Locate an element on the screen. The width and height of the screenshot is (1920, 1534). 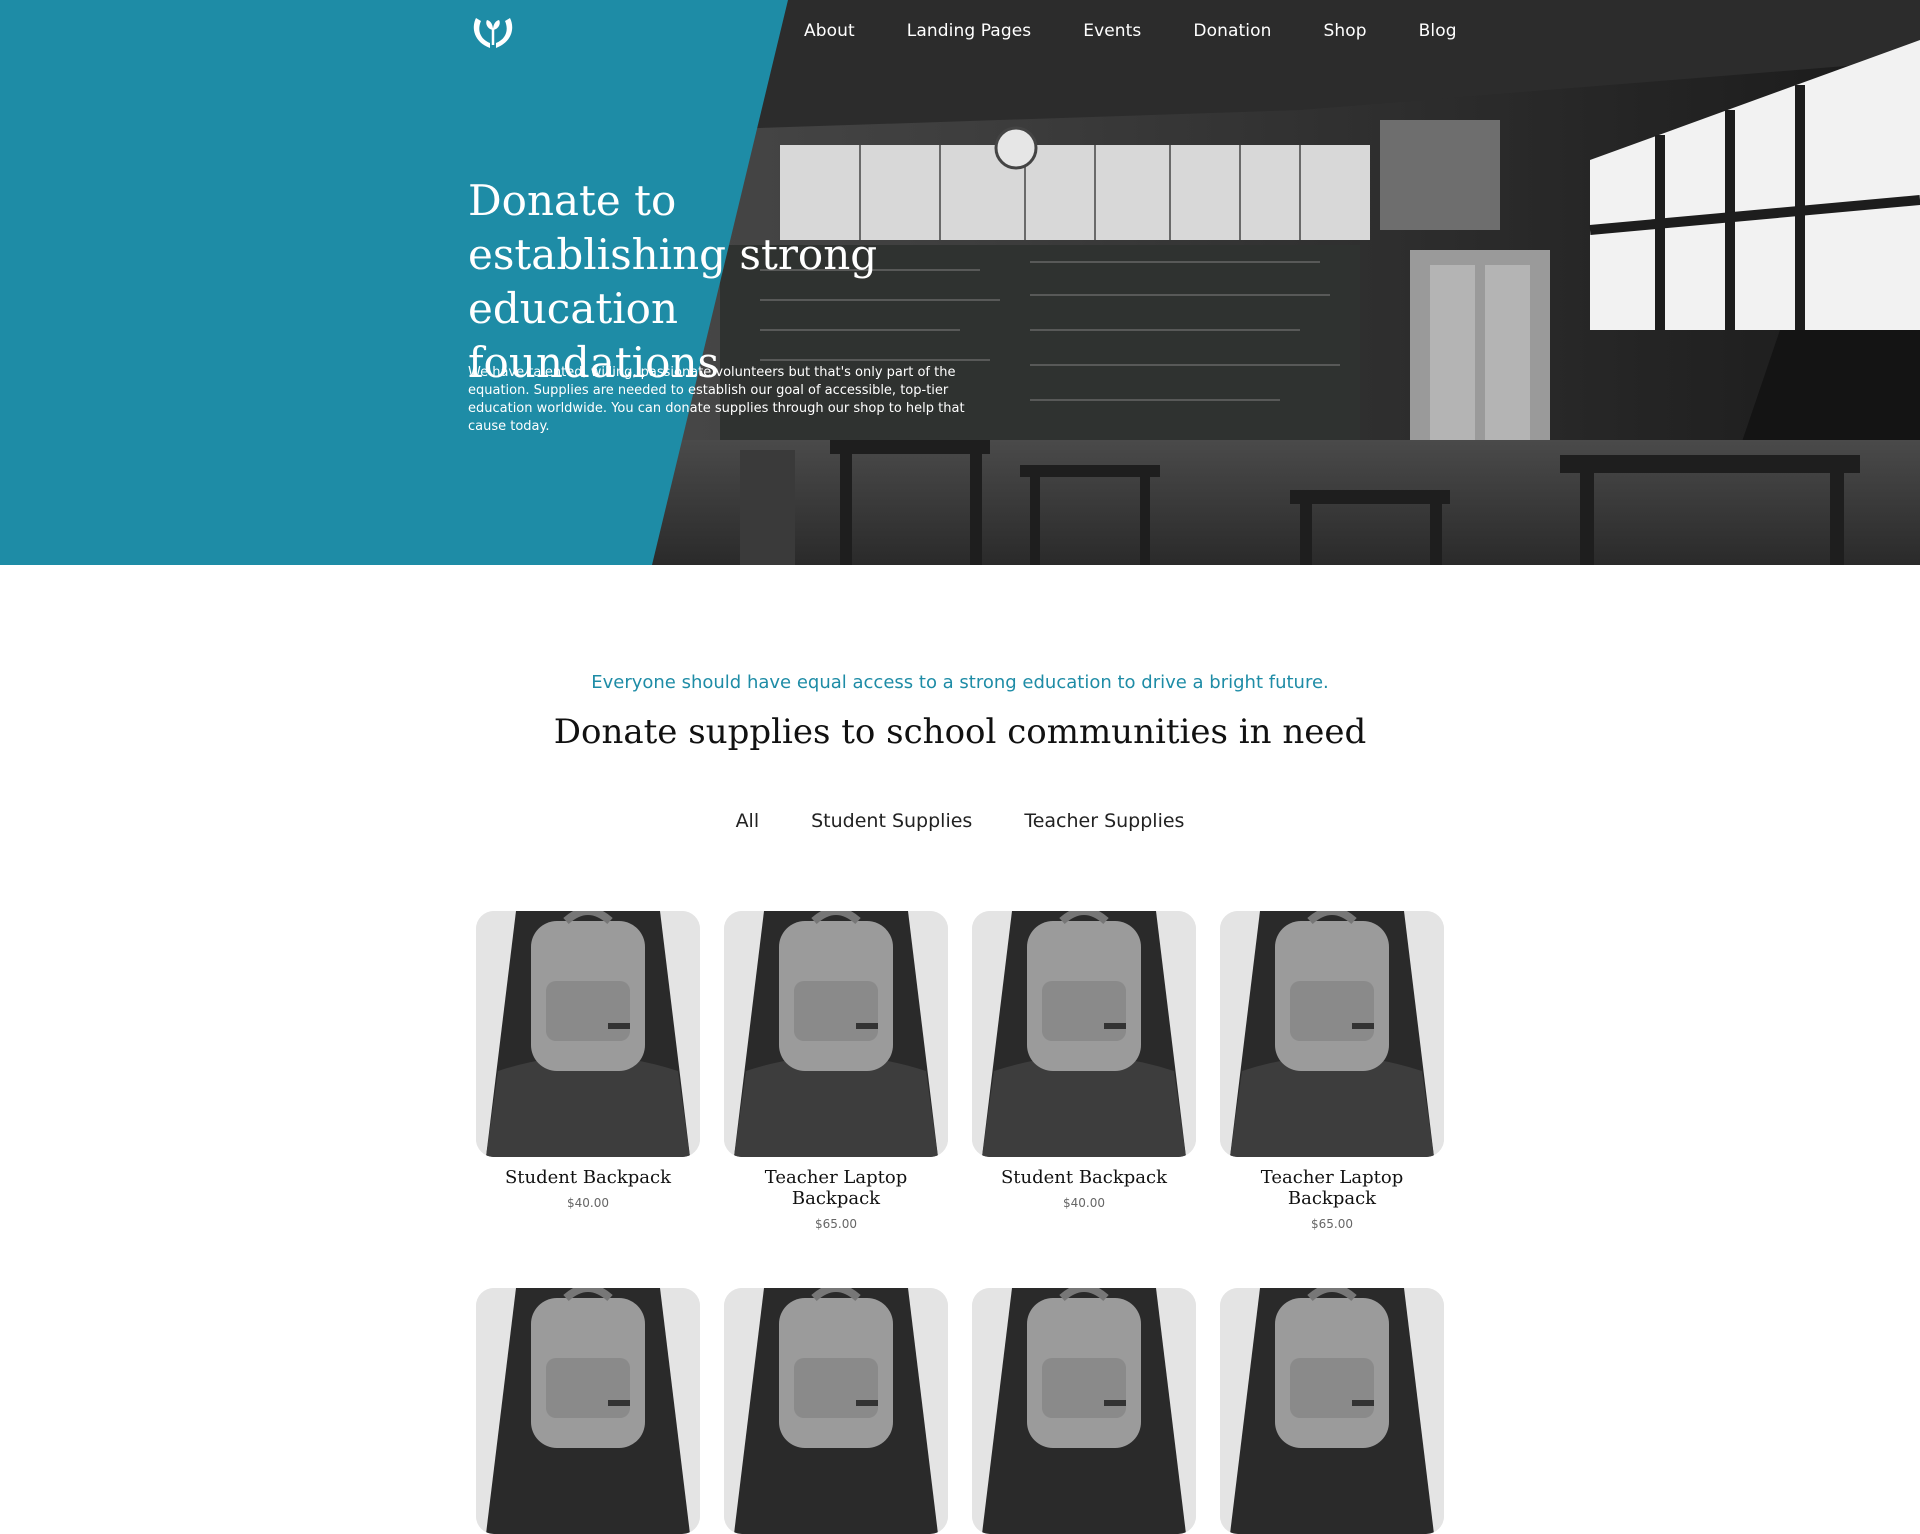
nav-link-donation: Donation is located at coordinates (1232, 31).